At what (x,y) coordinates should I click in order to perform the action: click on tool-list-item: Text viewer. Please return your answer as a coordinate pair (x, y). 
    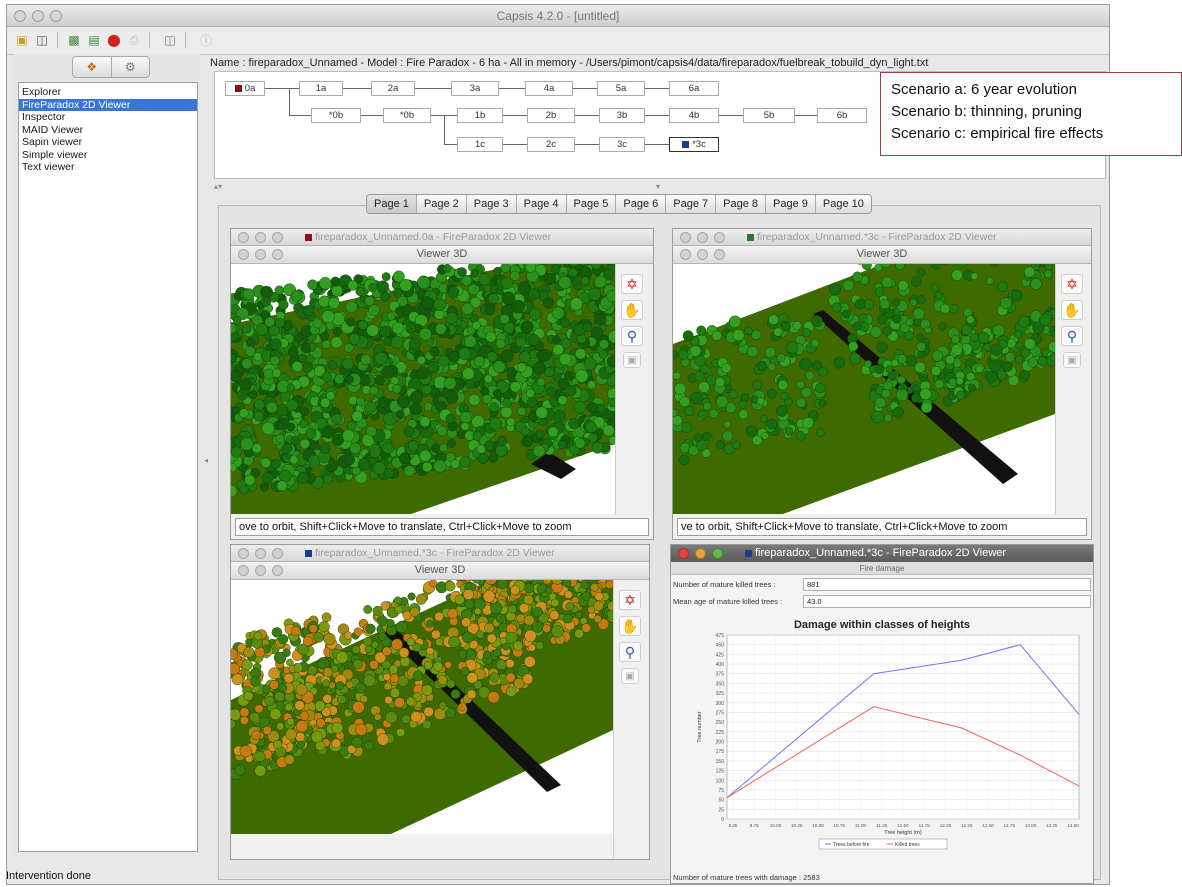
    Looking at the image, I should click on (108, 167).